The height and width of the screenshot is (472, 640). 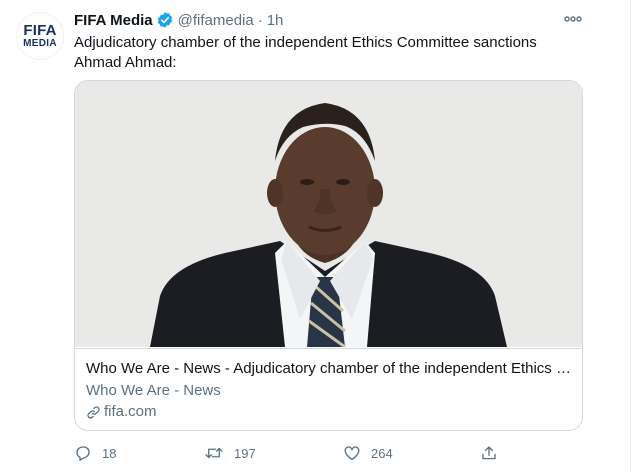 I want to click on retweet-button: 197, so click(x=230, y=453).